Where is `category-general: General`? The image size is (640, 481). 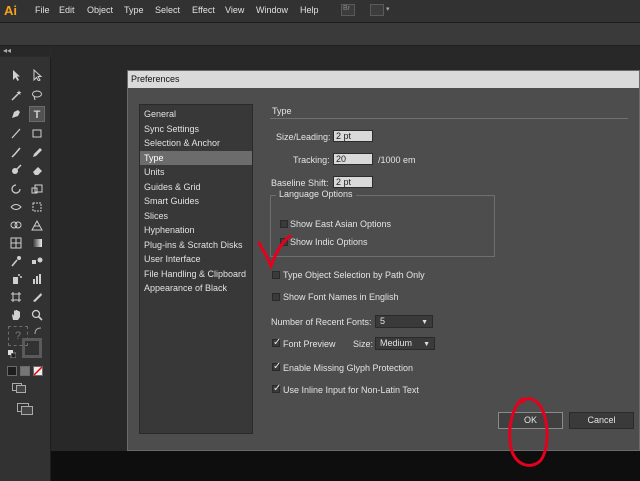 category-general: General is located at coordinates (196, 114).